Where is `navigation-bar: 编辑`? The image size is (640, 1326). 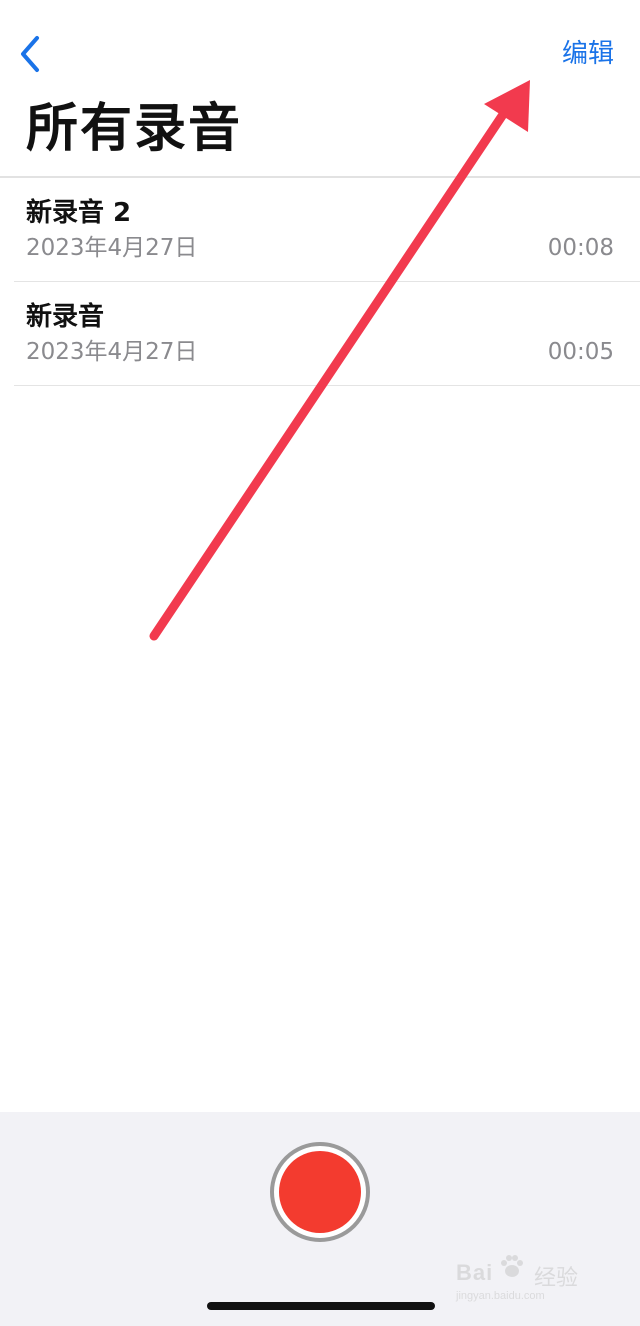
navigation-bar: 编辑 is located at coordinates (320, 50).